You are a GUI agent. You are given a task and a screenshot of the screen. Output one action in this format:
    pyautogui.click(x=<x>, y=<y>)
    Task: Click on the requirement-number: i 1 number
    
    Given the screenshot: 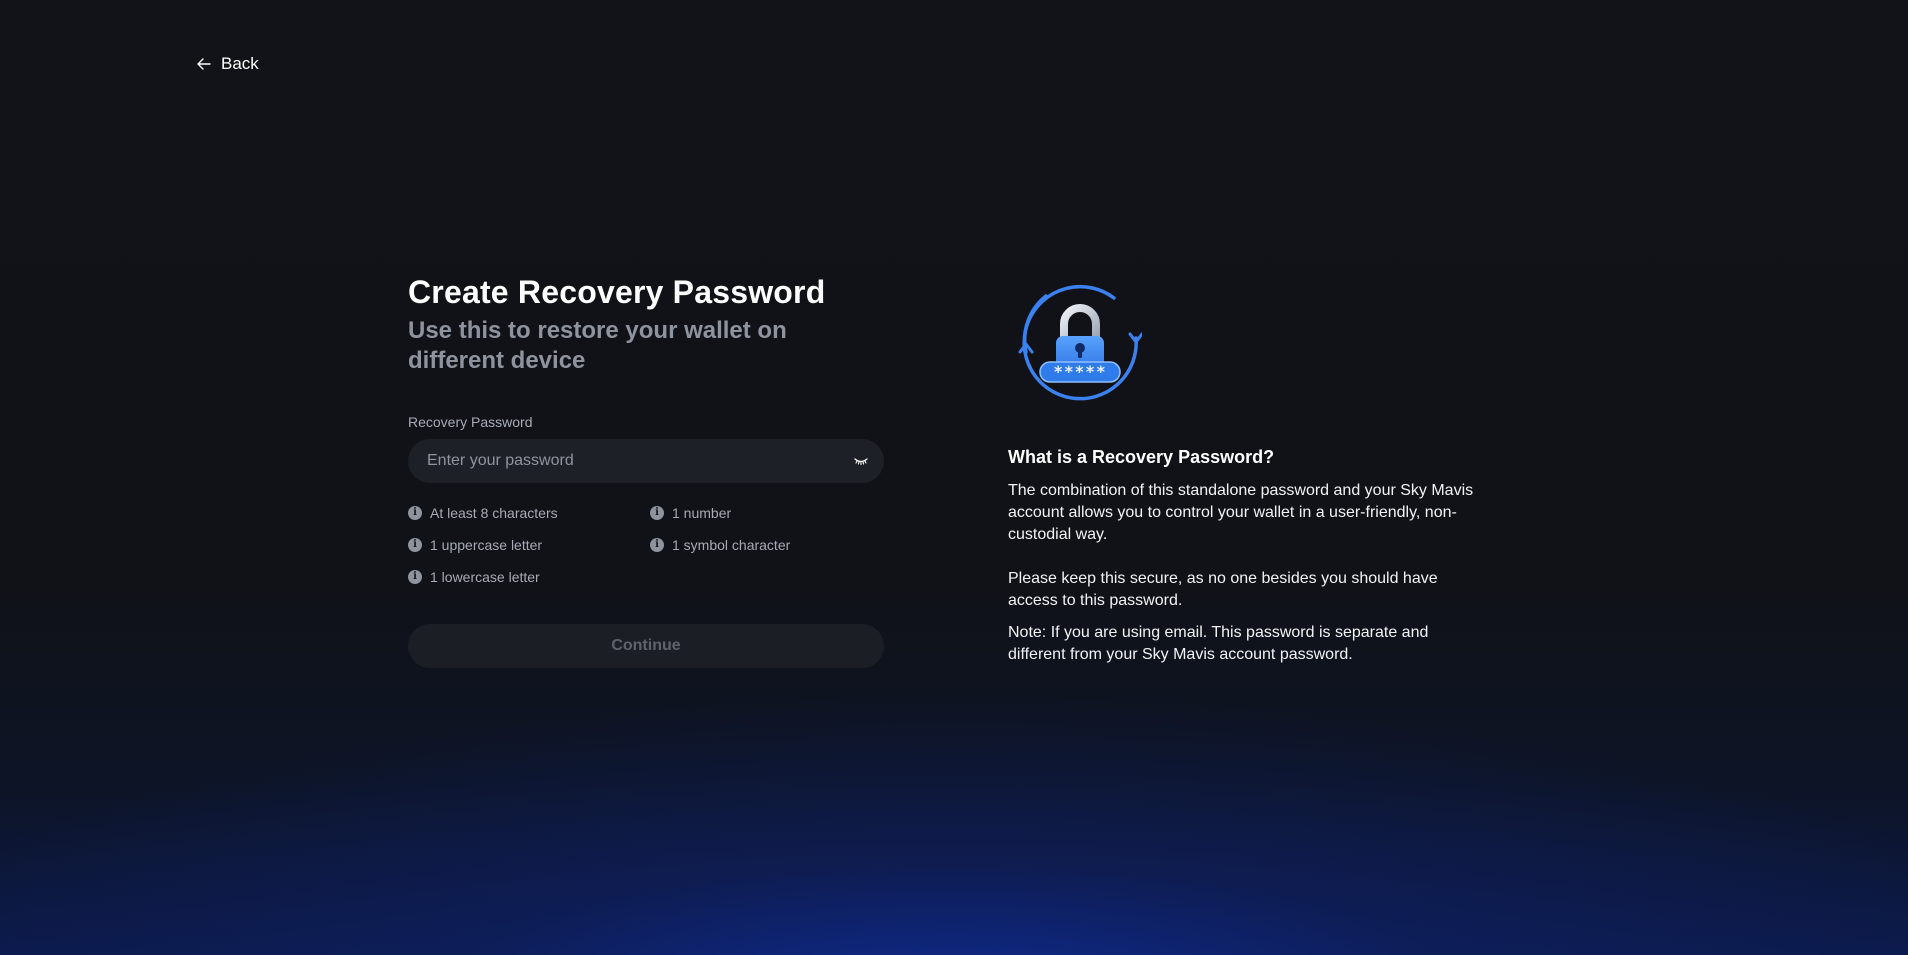 What is the action you would take?
    pyautogui.click(x=767, y=513)
    